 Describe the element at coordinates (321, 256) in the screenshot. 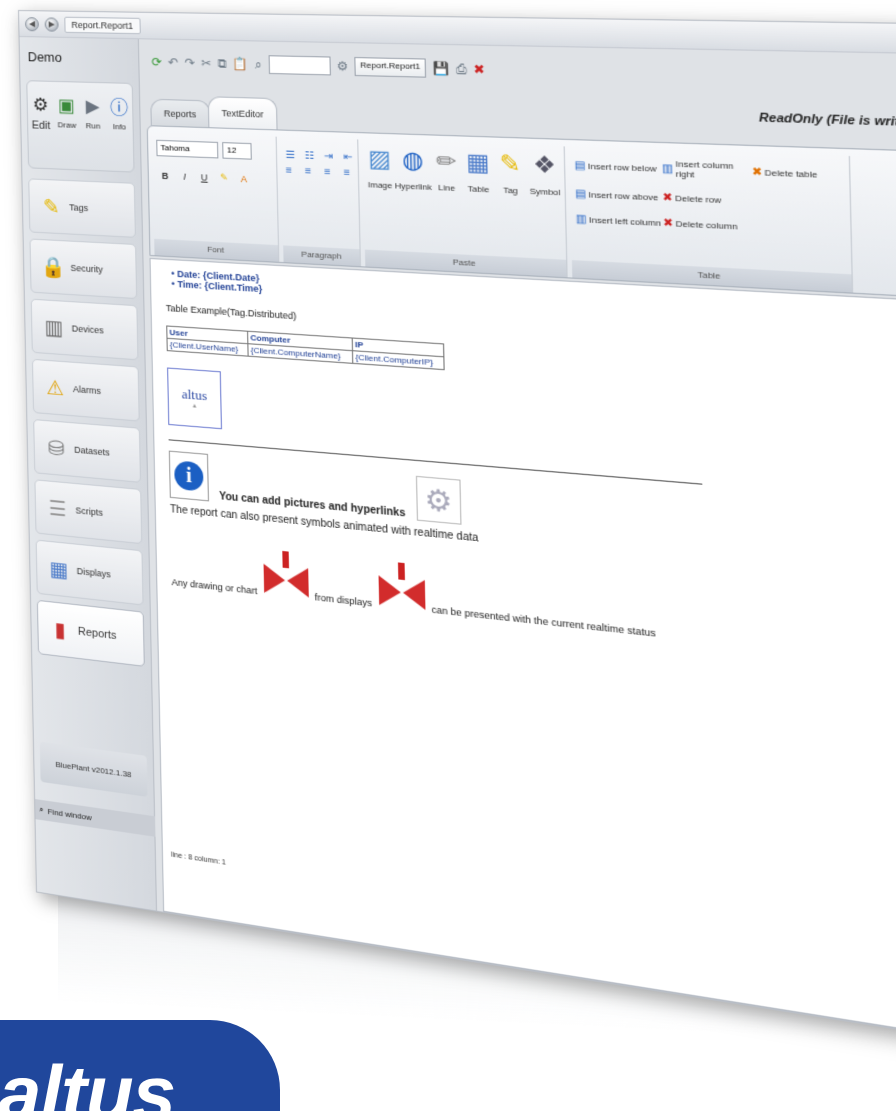

I see `paragraph-group-label: Paragraph` at that location.